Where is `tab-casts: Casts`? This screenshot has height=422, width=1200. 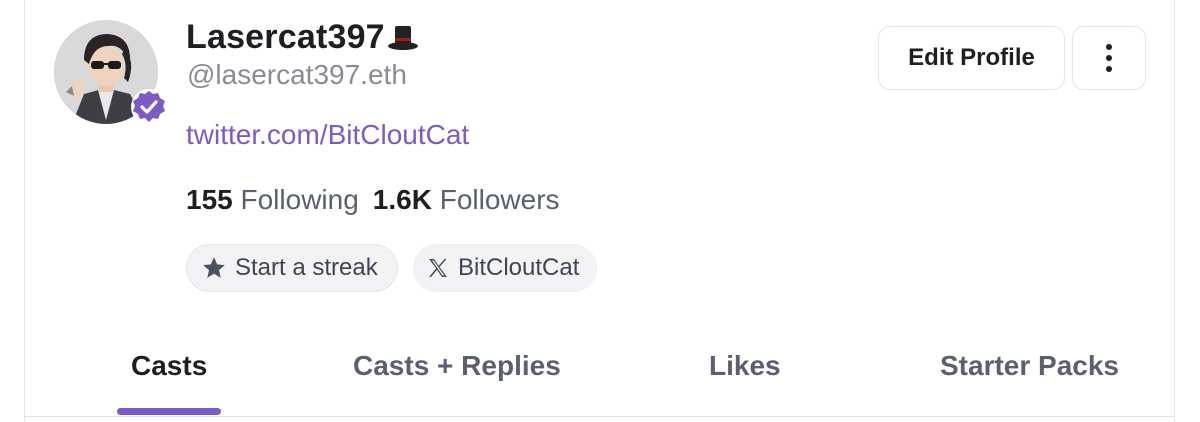
tab-casts: Casts is located at coordinates (169, 366).